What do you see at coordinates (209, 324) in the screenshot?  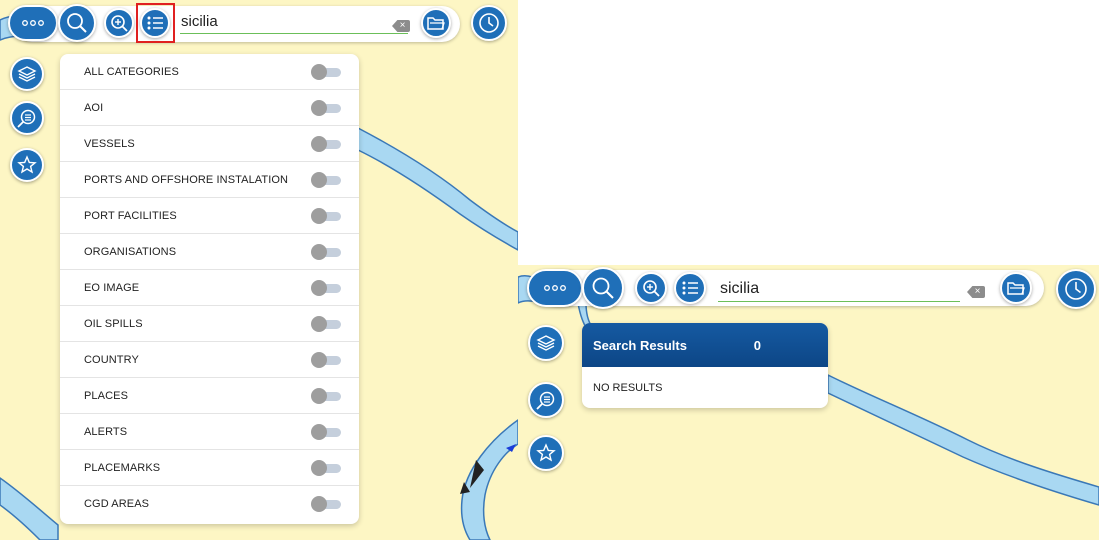 I see `category-row: OIL SPILLS` at bounding box center [209, 324].